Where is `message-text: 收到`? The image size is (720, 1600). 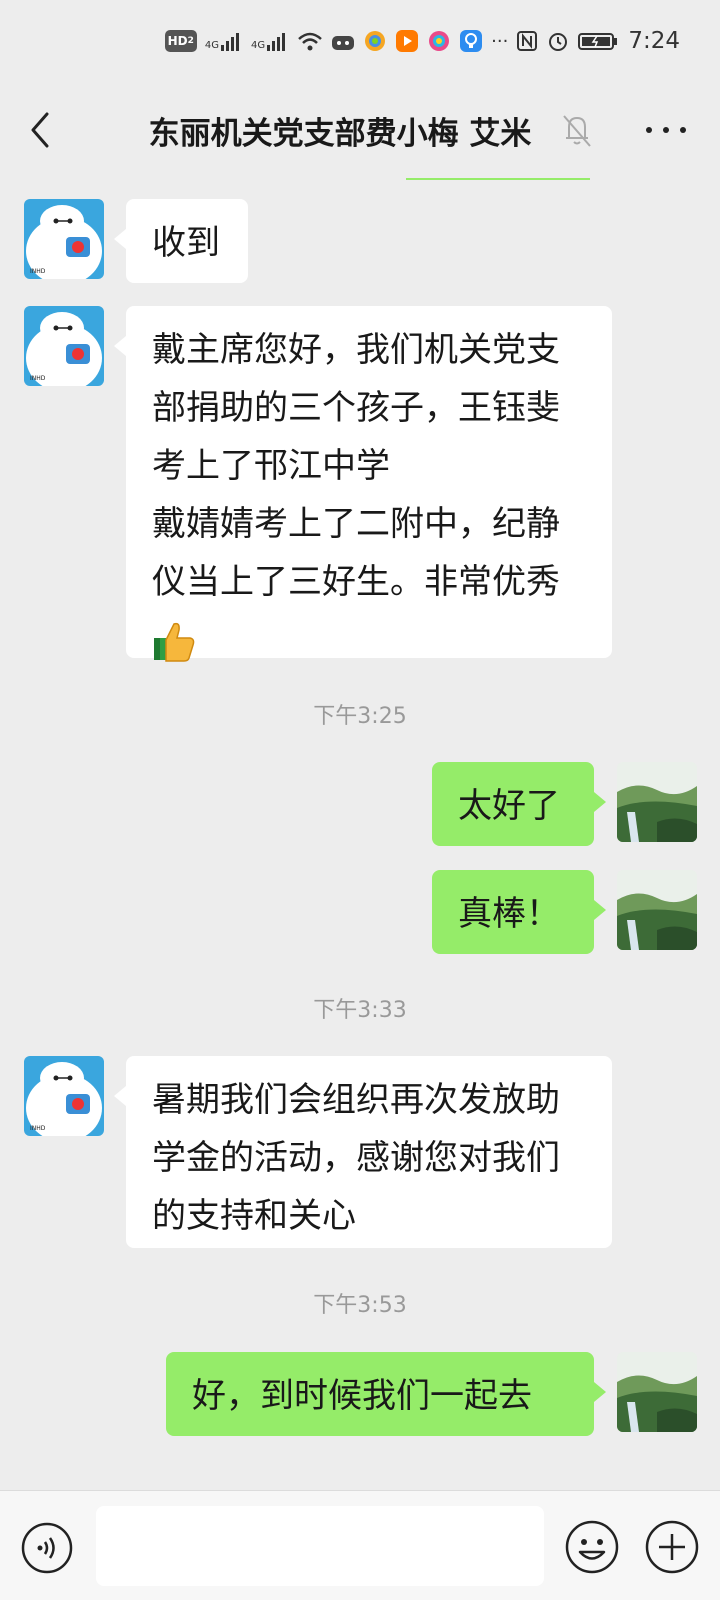
message-text: 收到 is located at coordinates (186, 243).